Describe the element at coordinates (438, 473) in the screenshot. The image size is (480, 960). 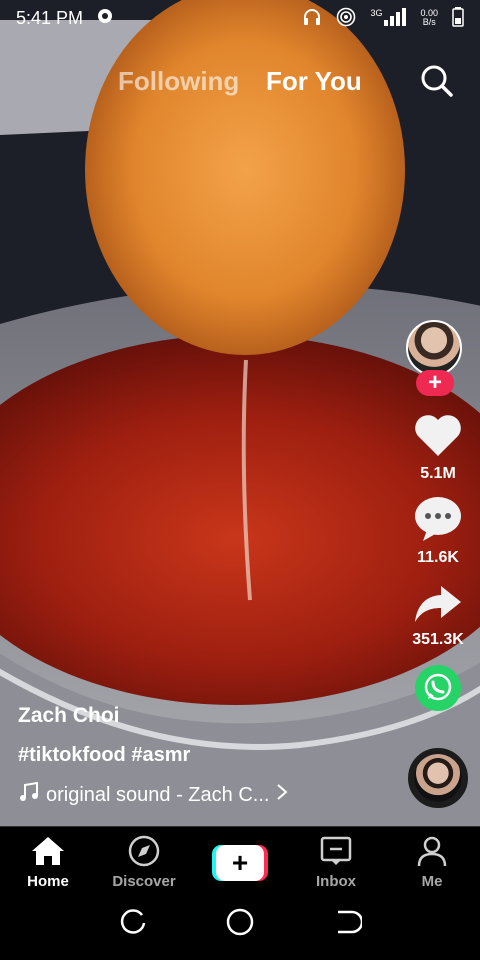
I see `like-count: 5.1M` at that location.